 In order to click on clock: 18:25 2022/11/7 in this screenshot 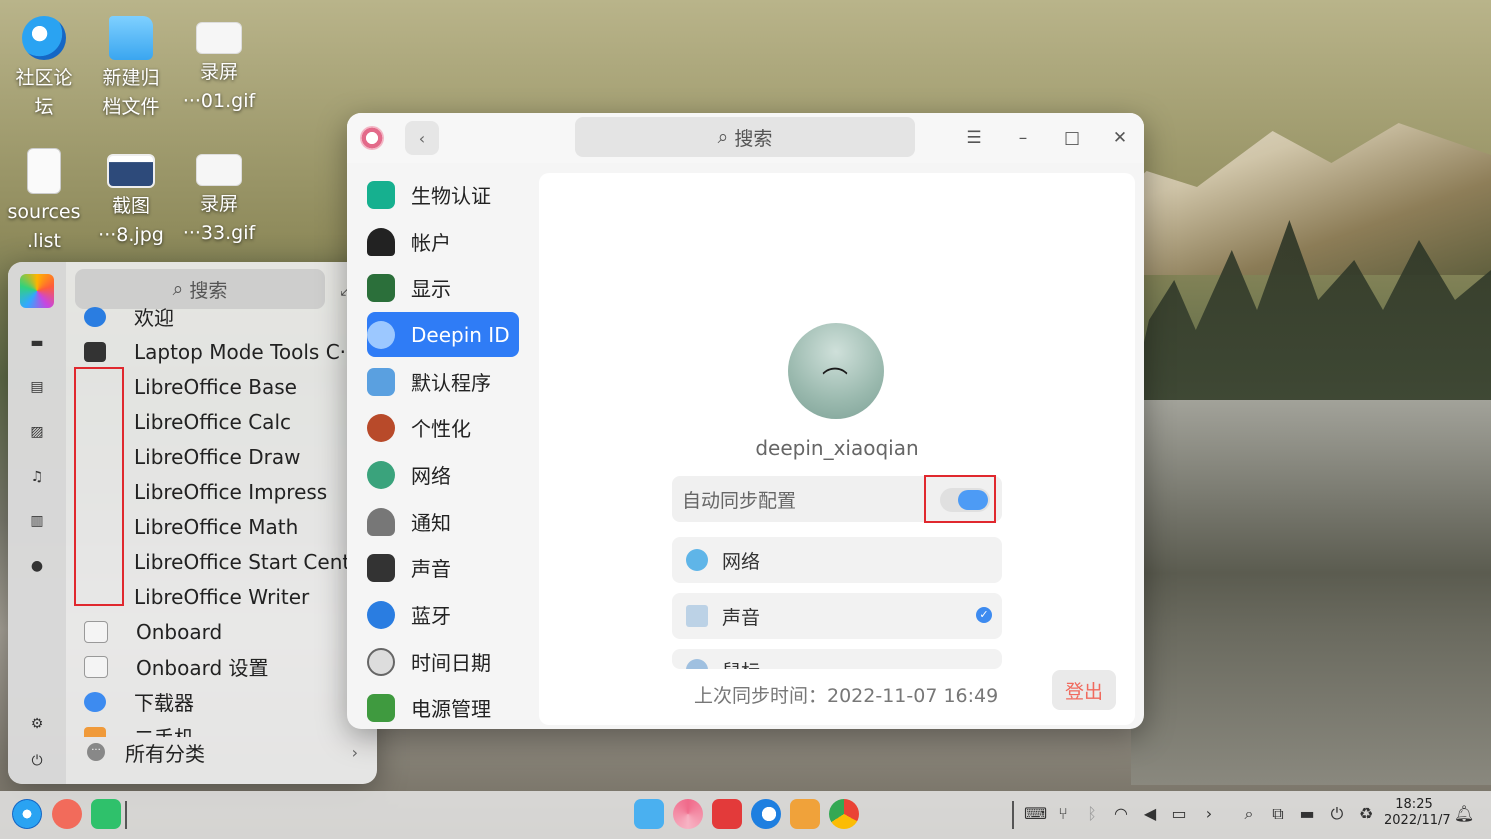, I will do `click(1417, 813)`.